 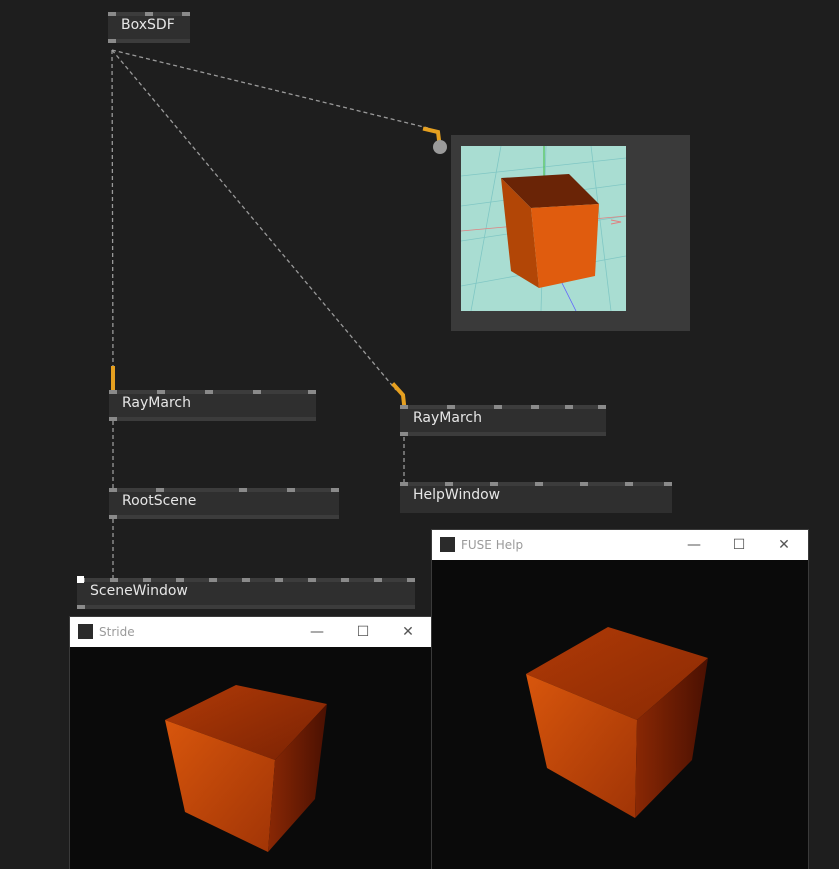 I want to click on window-titlebar: Stride — ☐ ✕, so click(x=251, y=632).